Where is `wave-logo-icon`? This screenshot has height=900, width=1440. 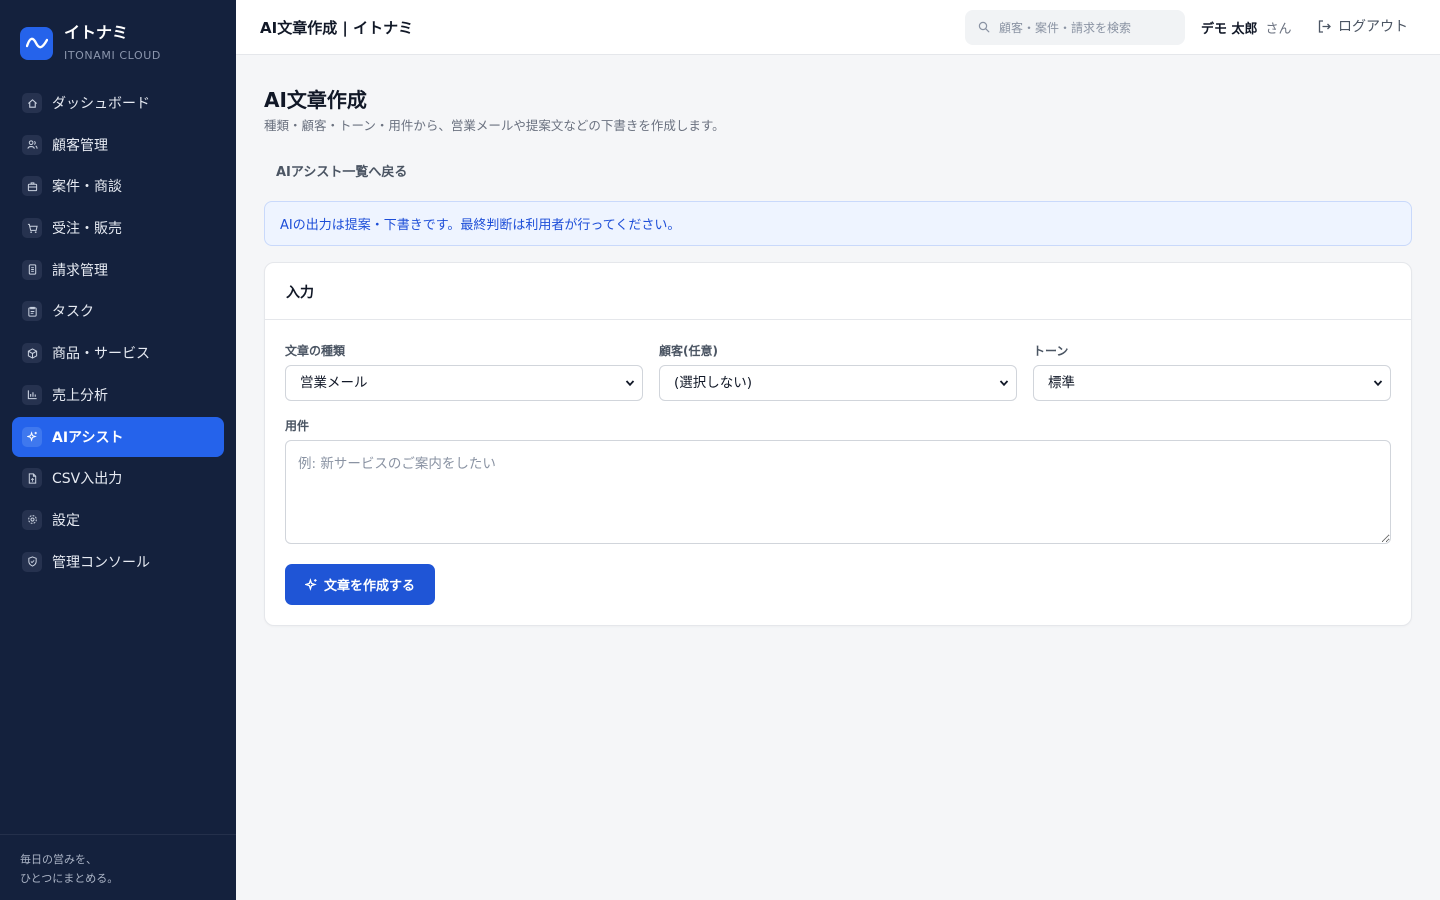
wave-logo-icon is located at coordinates (36, 43).